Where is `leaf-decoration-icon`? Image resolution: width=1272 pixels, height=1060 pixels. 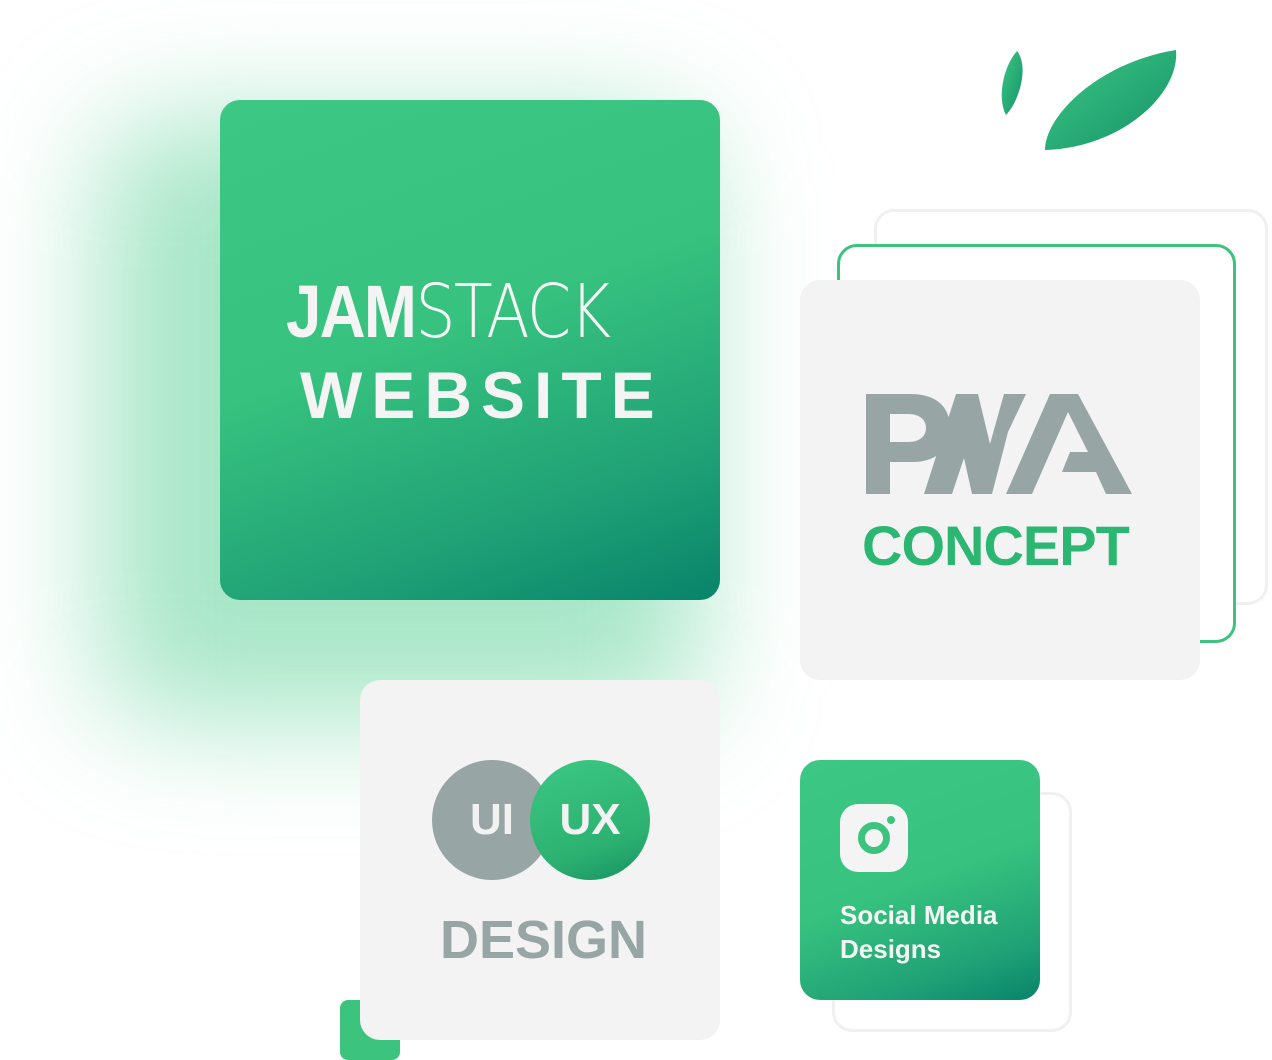
leaf-decoration-icon is located at coordinates (1089, 100).